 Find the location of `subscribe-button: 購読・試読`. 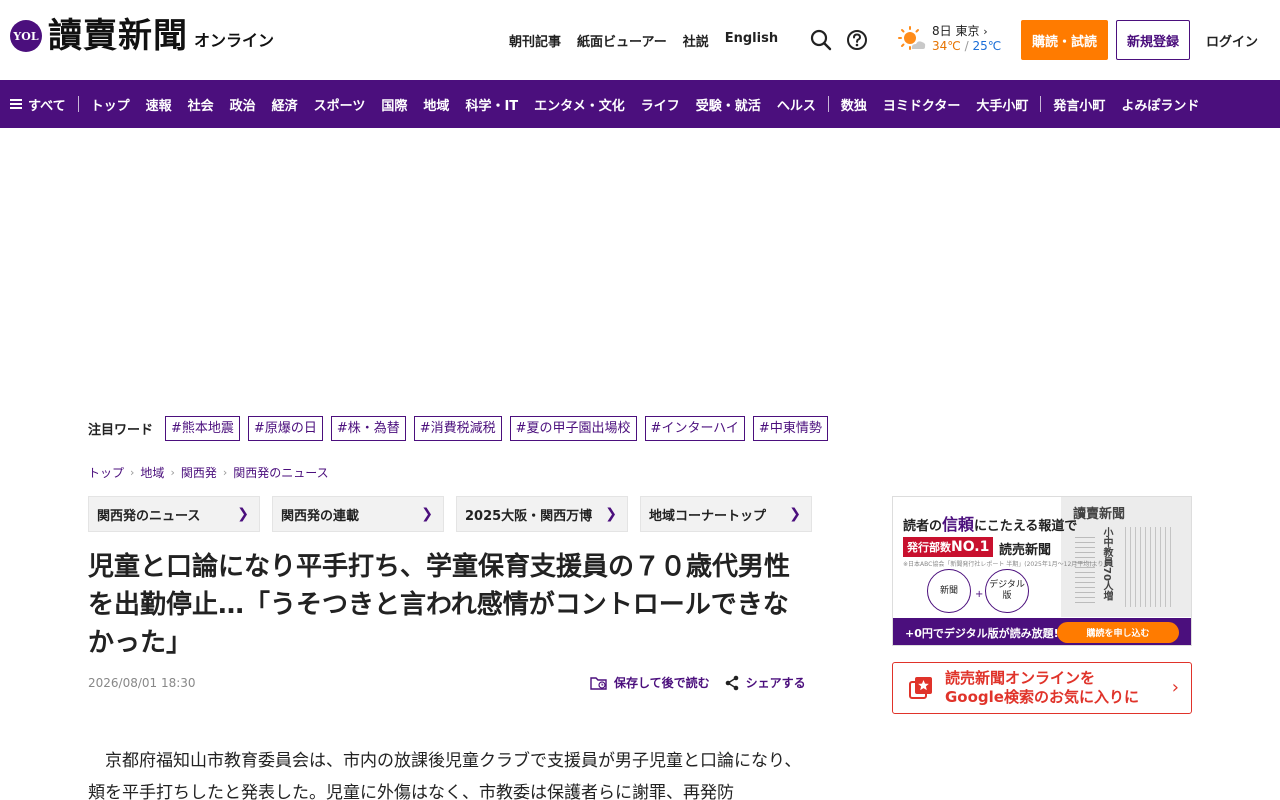

subscribe-button: 購読・試読 is located at coordinates (1064, 40).